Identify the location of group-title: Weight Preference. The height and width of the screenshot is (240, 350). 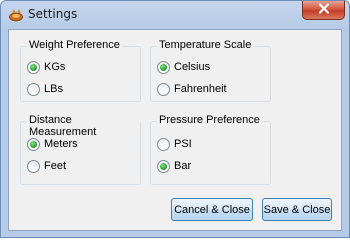
(74, 45).